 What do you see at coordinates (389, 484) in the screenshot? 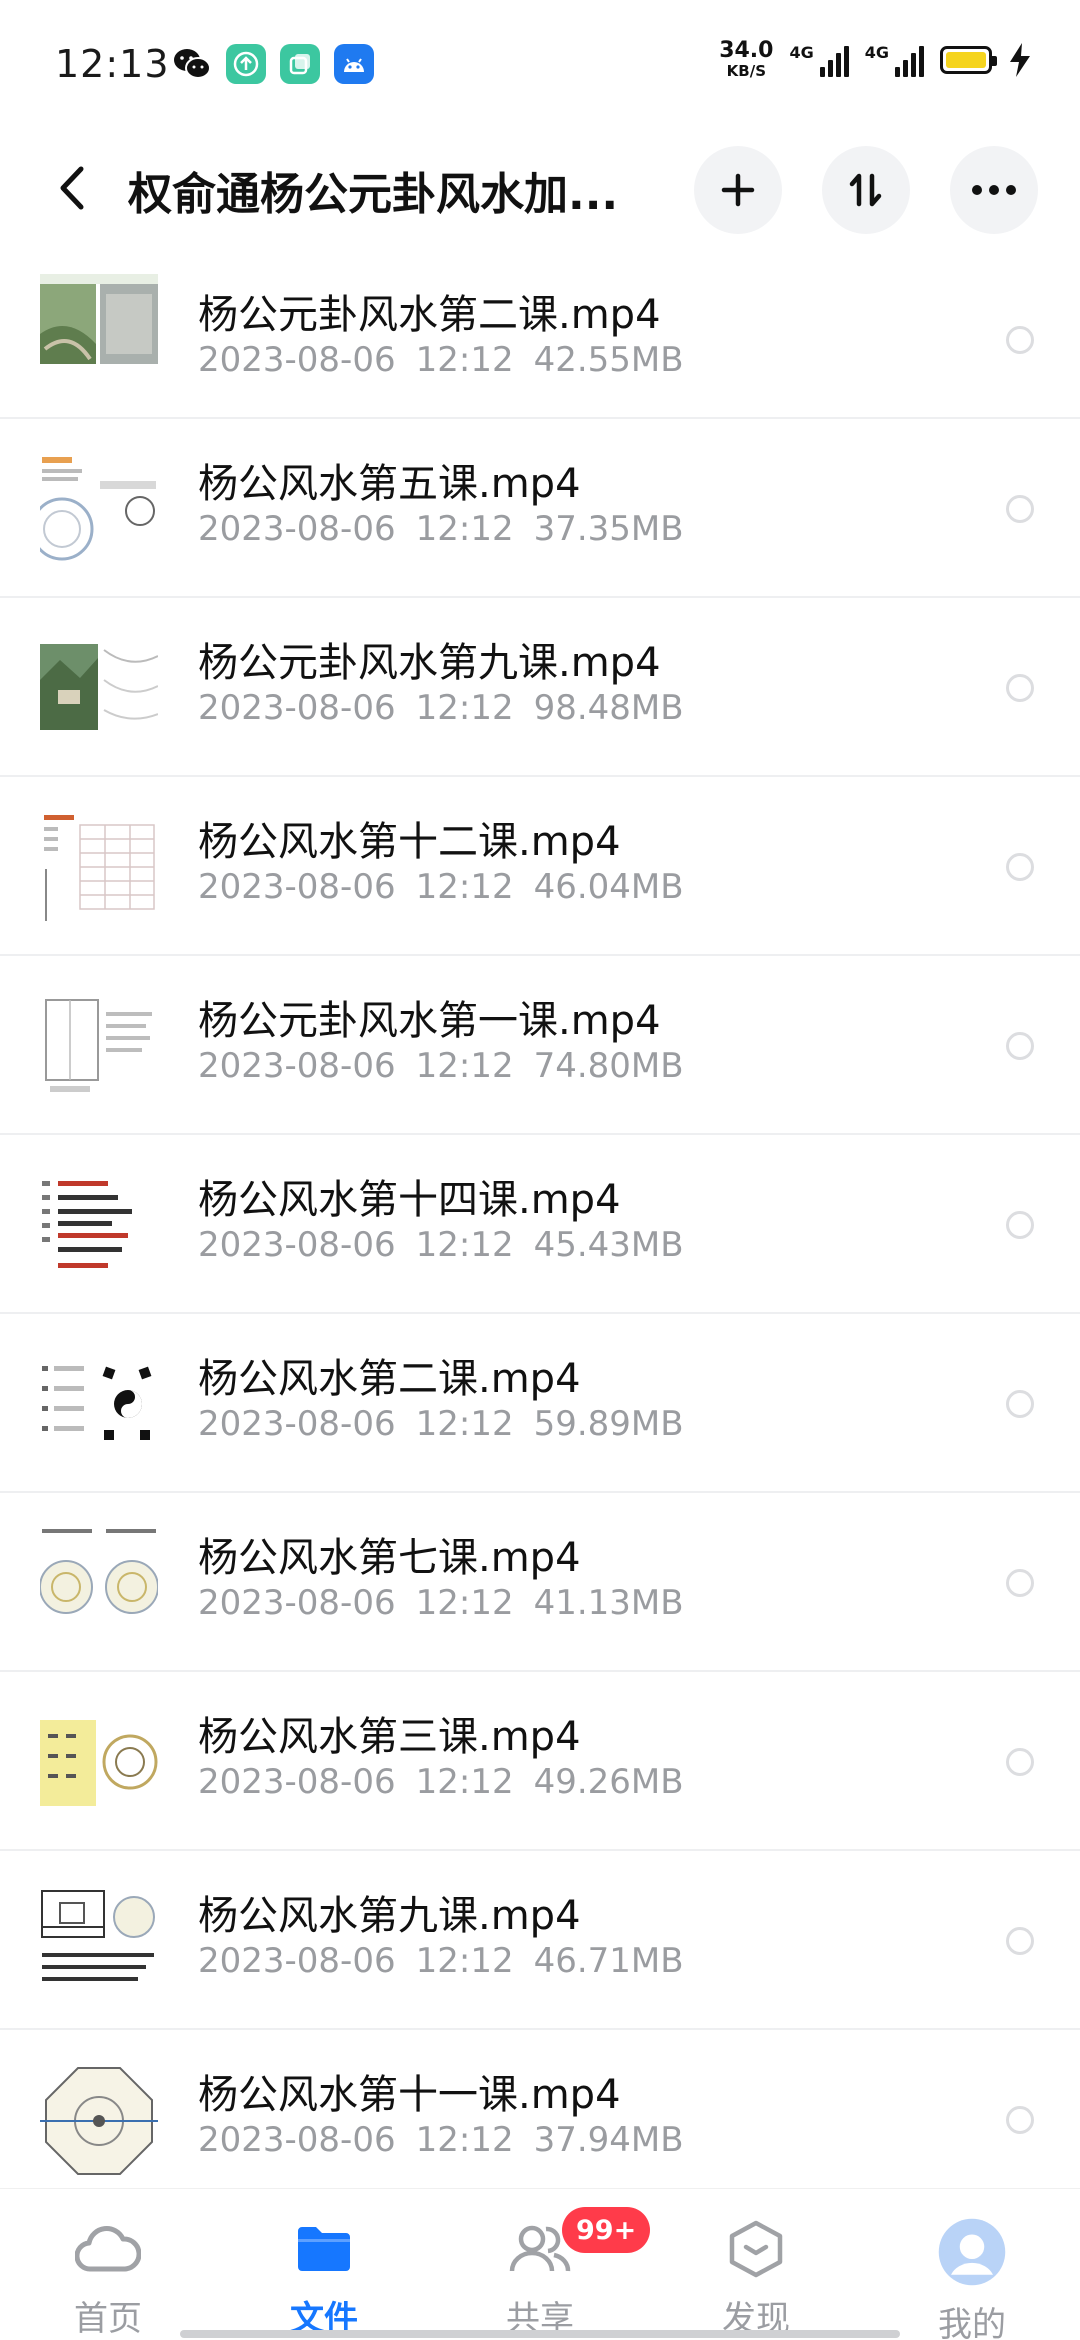
I see `file-name: 杨公风水第五课.mp4` at bounding box center [389, 484].